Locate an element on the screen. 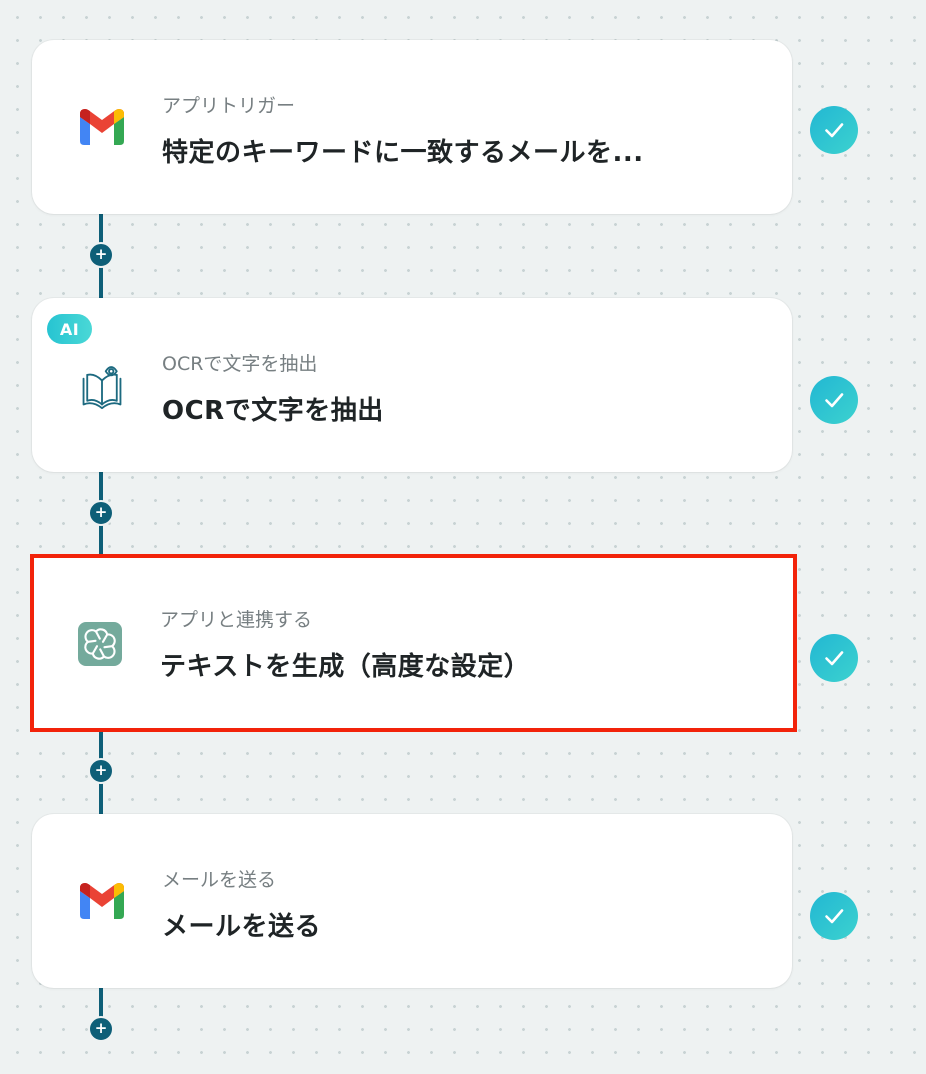  flow-step-card-ocr: OCRで文字を抽出 OCRで文字を抽出 is located at coordinates (412, 385).